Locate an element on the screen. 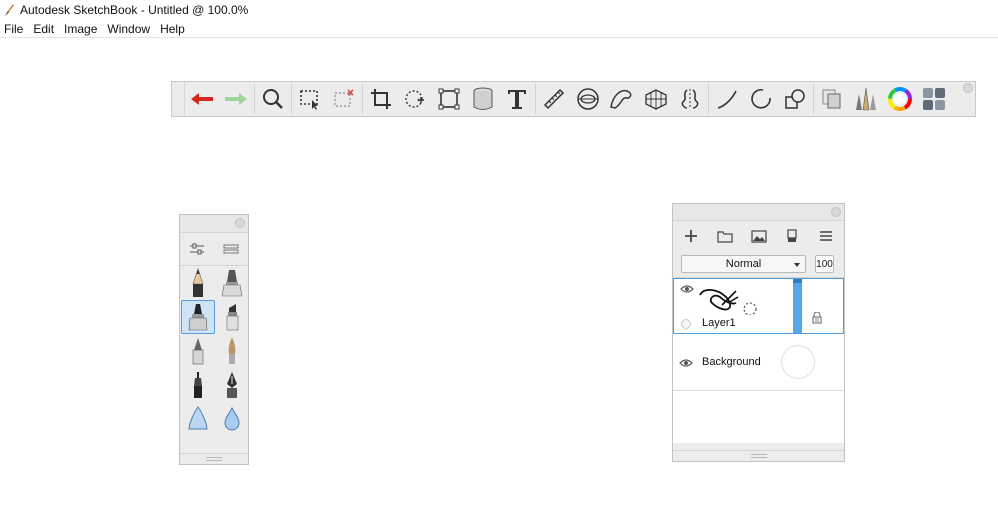  brush-chisel-marker is located at coordinates (231, 317).